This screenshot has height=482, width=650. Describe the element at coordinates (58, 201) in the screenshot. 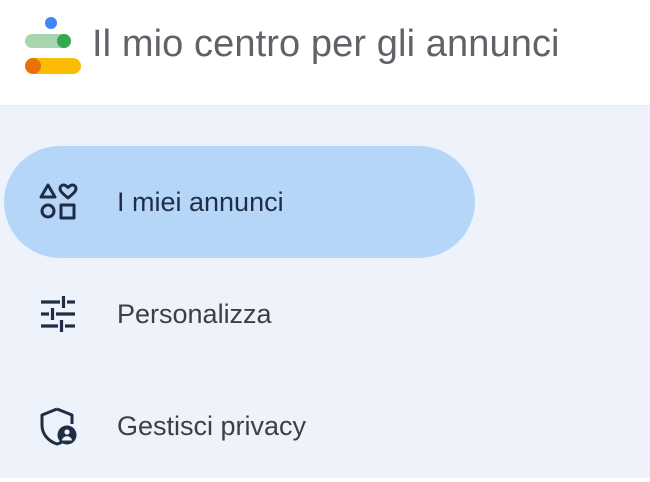

I see `shapes-icon` at that location.